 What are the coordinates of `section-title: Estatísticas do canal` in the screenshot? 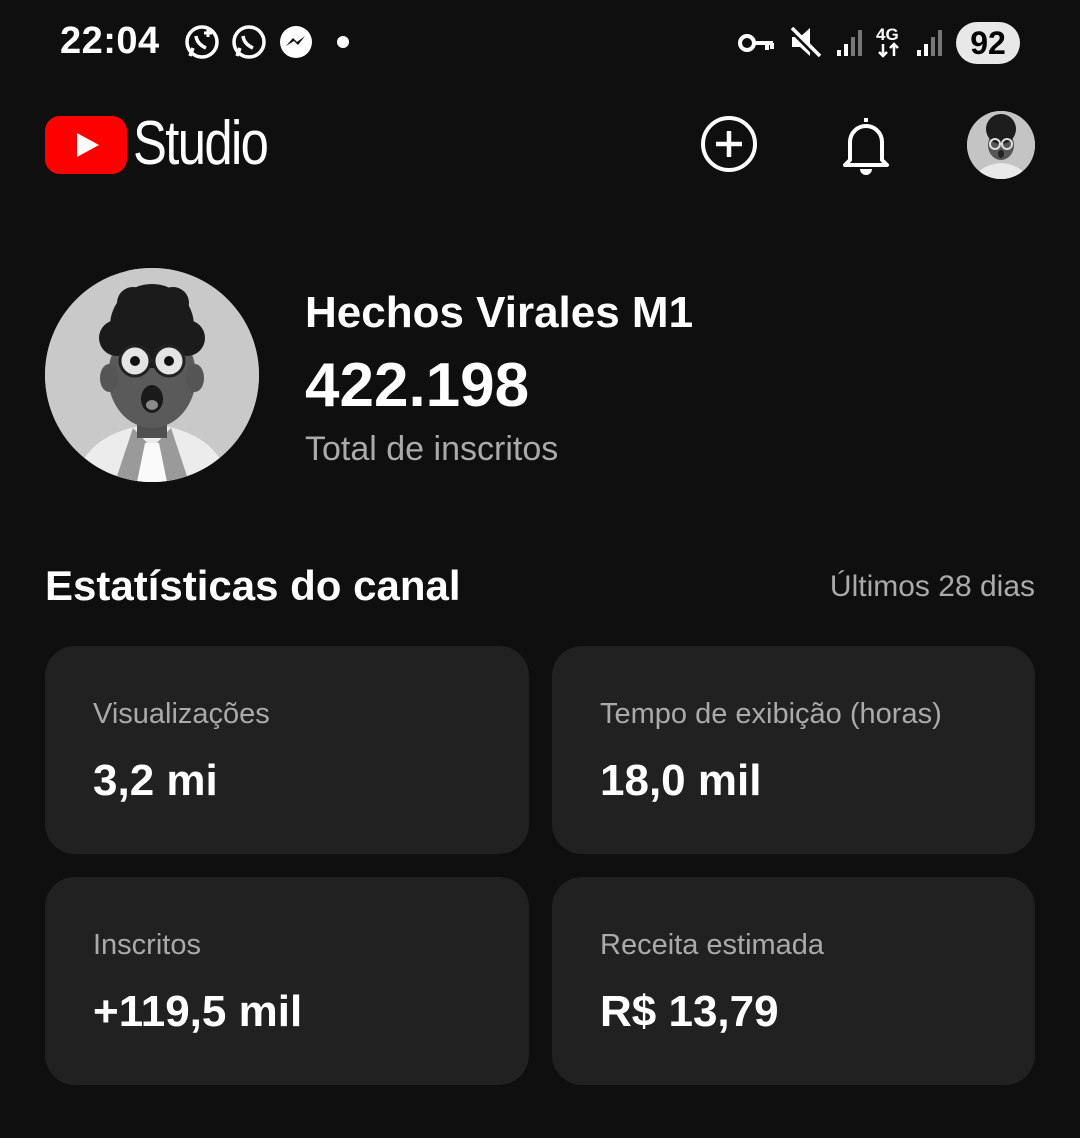 It's located at (253, 585).